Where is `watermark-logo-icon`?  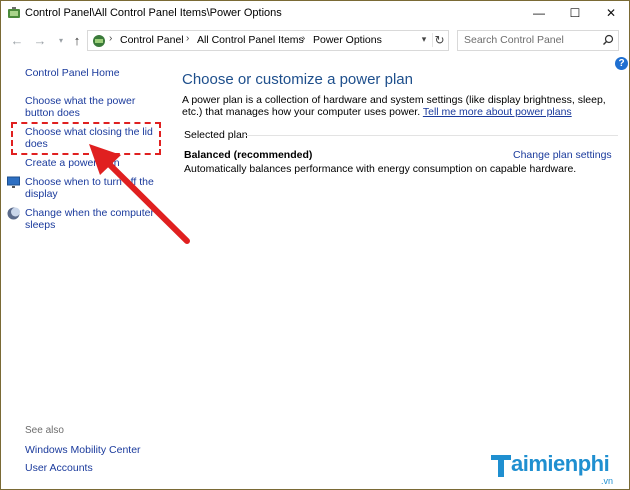
watermark-logo-icon is located at coordinates (501, 466).